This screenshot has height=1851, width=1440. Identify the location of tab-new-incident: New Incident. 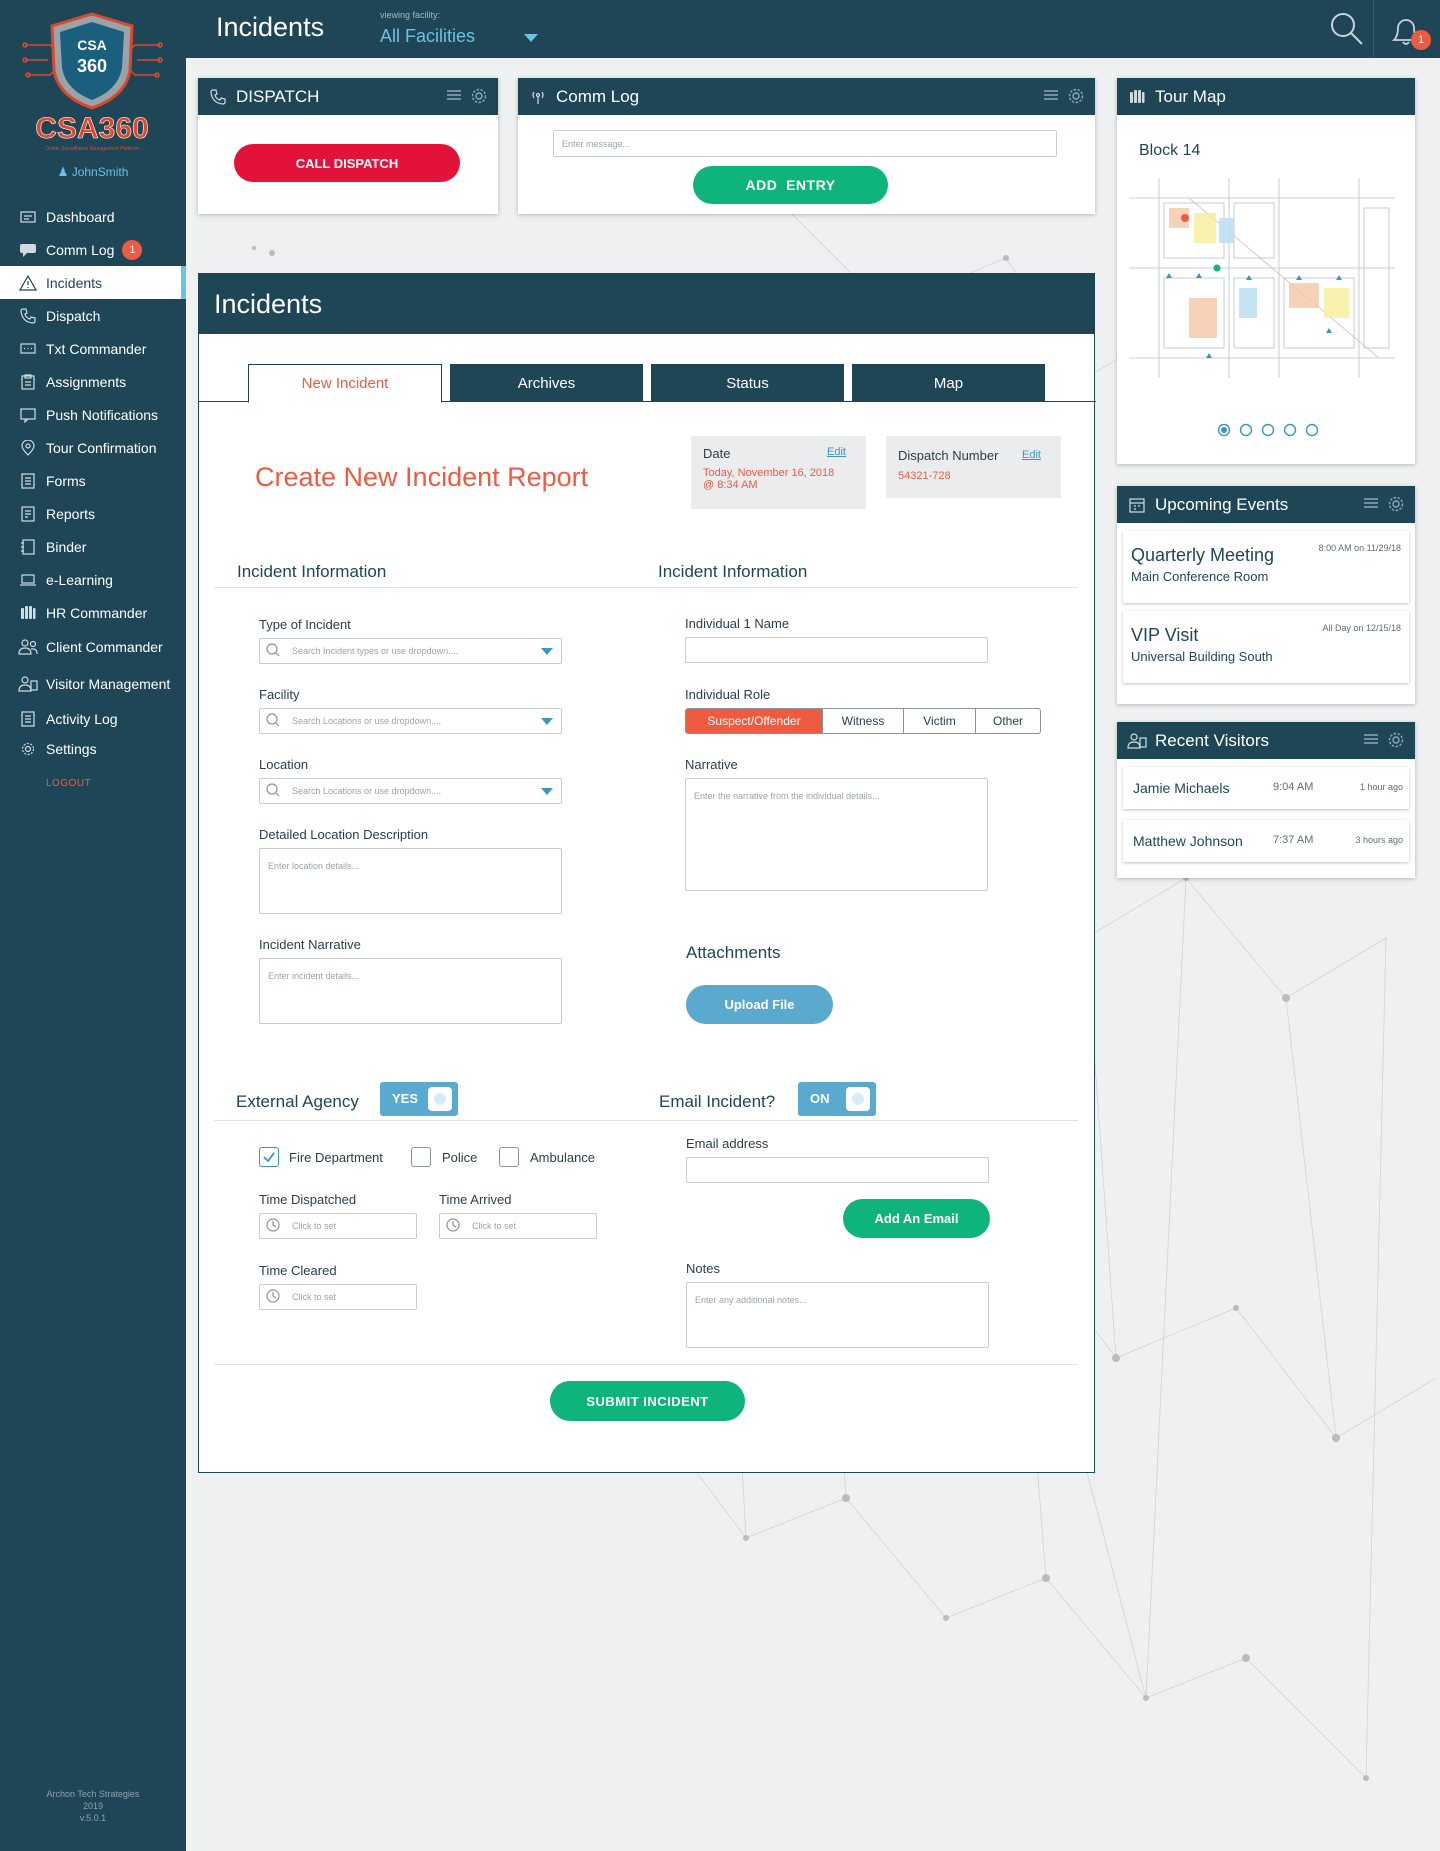
(345, 383).